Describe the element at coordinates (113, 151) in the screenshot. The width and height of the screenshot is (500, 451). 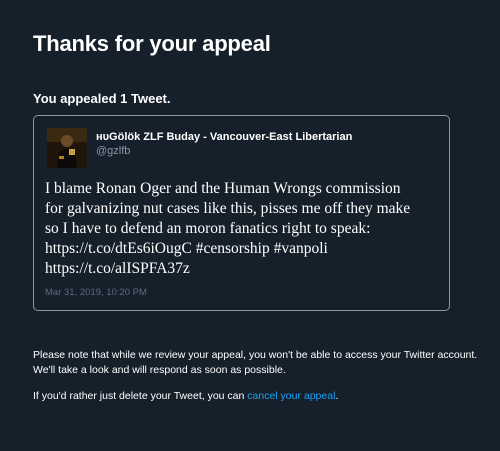
I see `tweet-author-handle: @gzlfb` at that location.